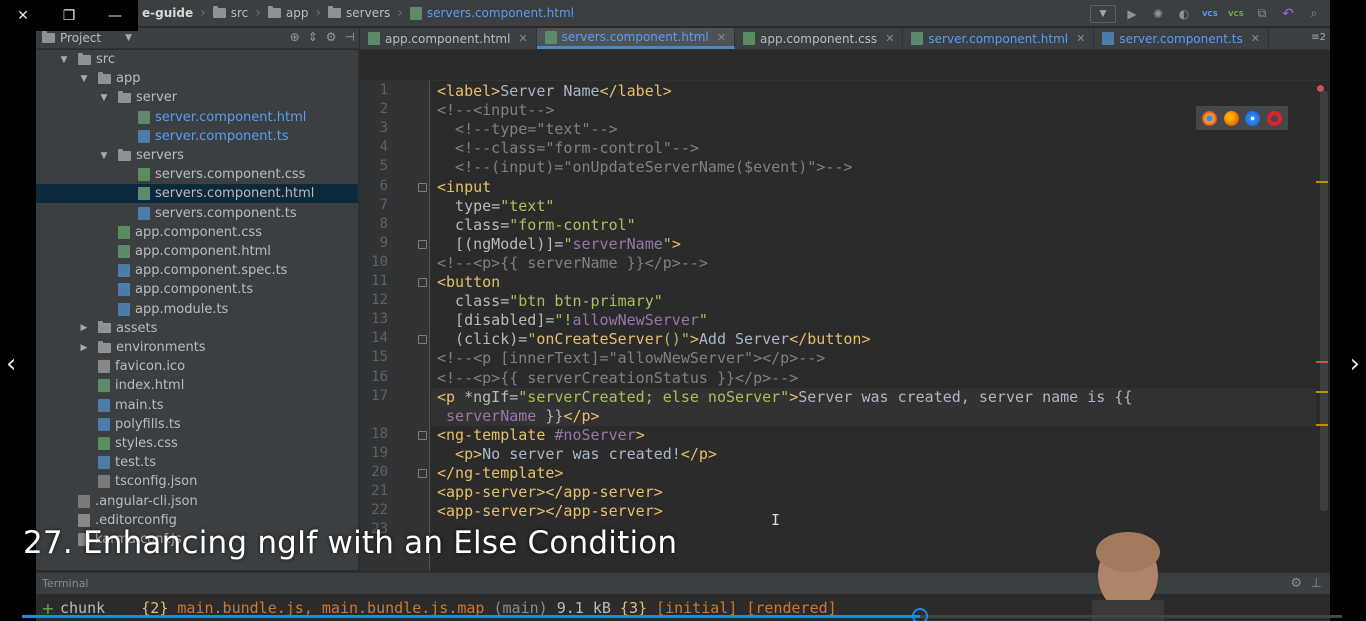  What do you see at coordinates (614, 378) in the screenshot?
I see `code-line: <!--<p>{{ serverCreationStatus }}</p>-->` at bounding box center [614, 378].